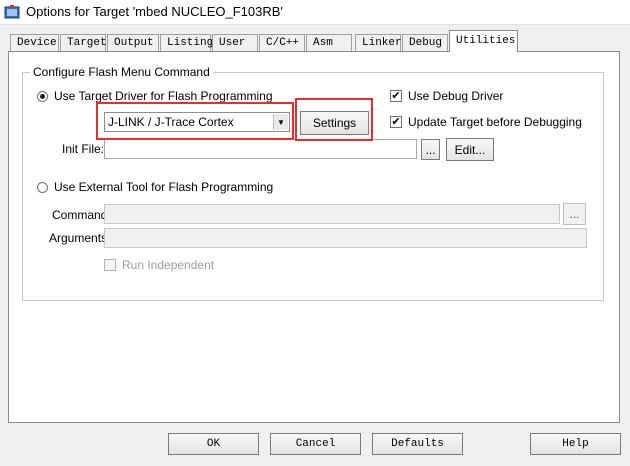 Image resolution: width=630 pixels, height=466 pixels. What do you see at coordinates (83, 149) in the screenshot?
I see `init-file-label: Init File:` at bounding box center [83, 149].